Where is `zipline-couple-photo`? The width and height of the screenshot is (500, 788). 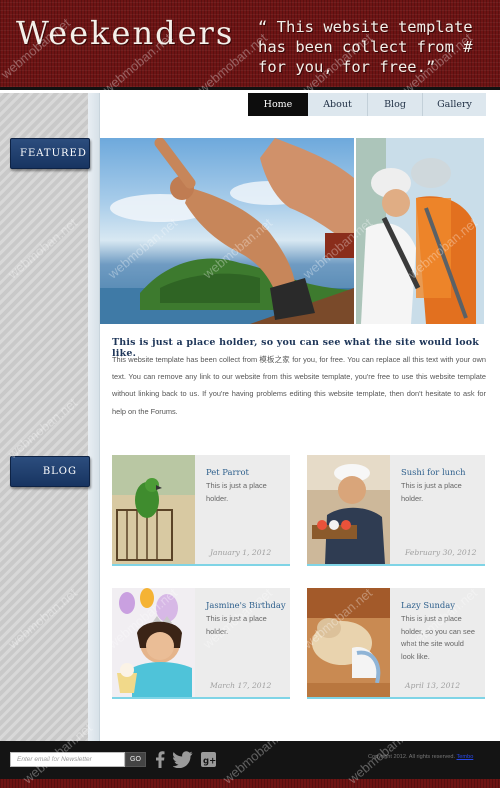
zipline-couple-photo is located at coordinates (420, 231).